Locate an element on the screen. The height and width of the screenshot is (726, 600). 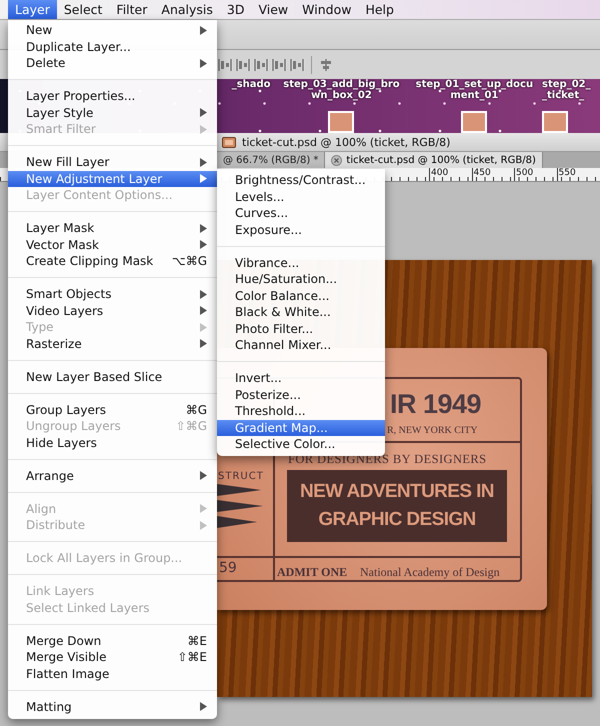
thumbnail-label: step_01_set_up_docu is located at coordinates (475, 84).